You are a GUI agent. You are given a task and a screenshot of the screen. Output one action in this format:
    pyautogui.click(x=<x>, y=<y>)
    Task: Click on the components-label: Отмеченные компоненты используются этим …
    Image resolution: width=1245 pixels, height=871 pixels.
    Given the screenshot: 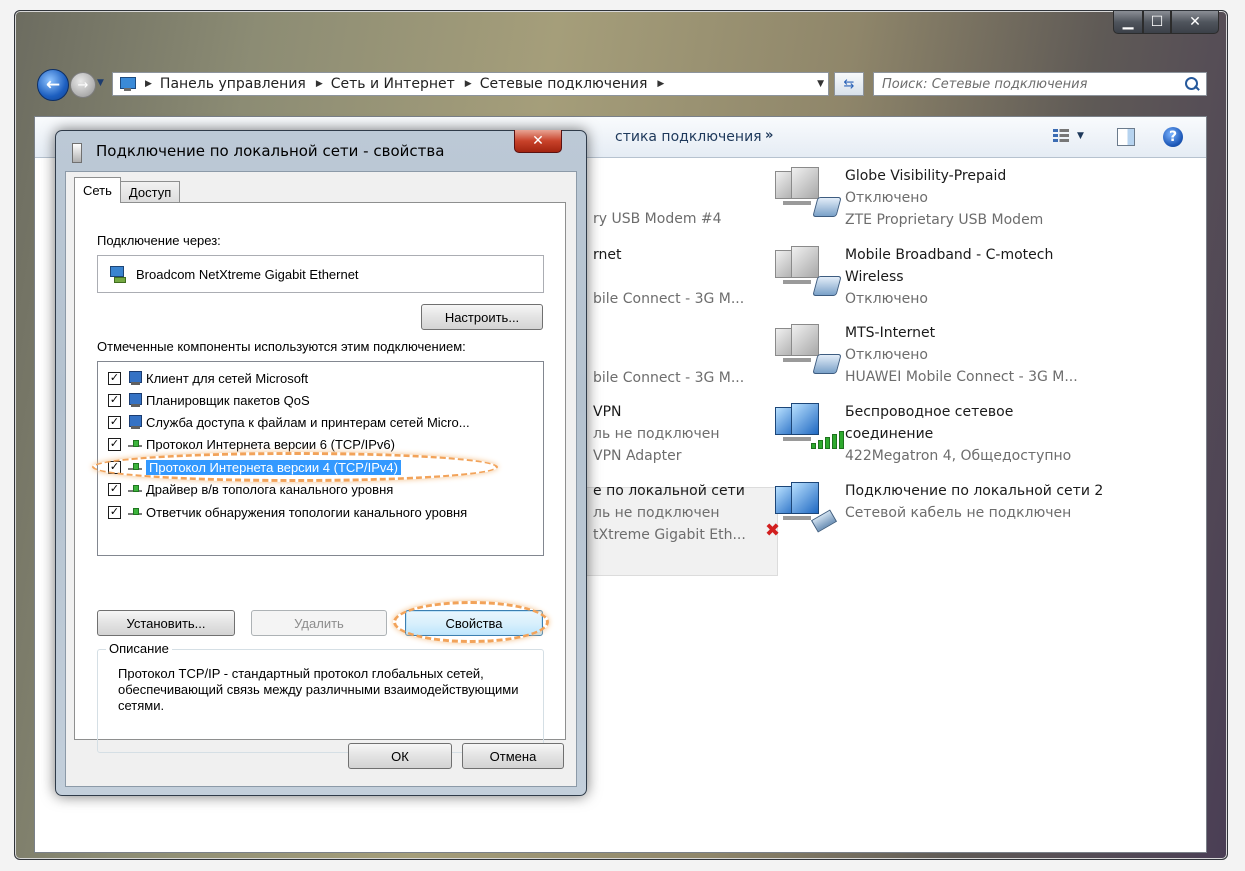 What is the action you would take?
    pyautogui.click(x=281, y=346)
    